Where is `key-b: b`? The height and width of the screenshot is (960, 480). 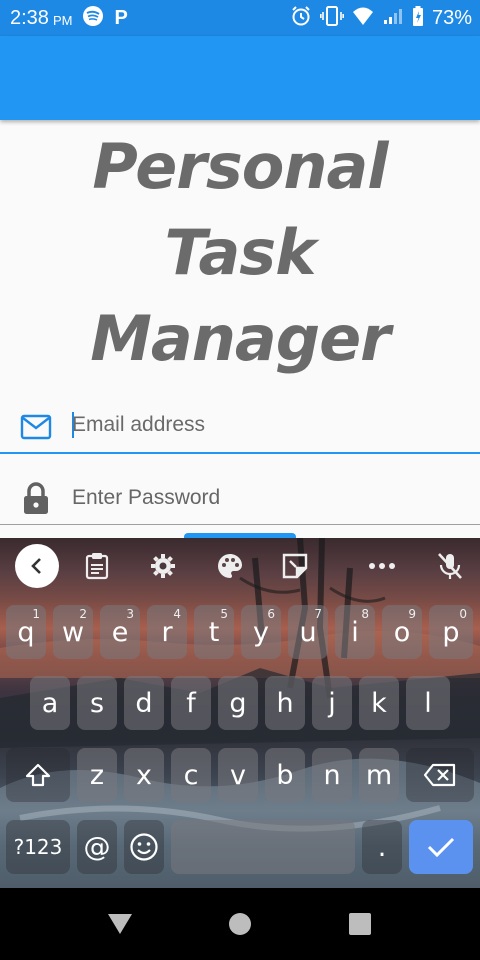 key-b: b is located at coordinates (285, 775).